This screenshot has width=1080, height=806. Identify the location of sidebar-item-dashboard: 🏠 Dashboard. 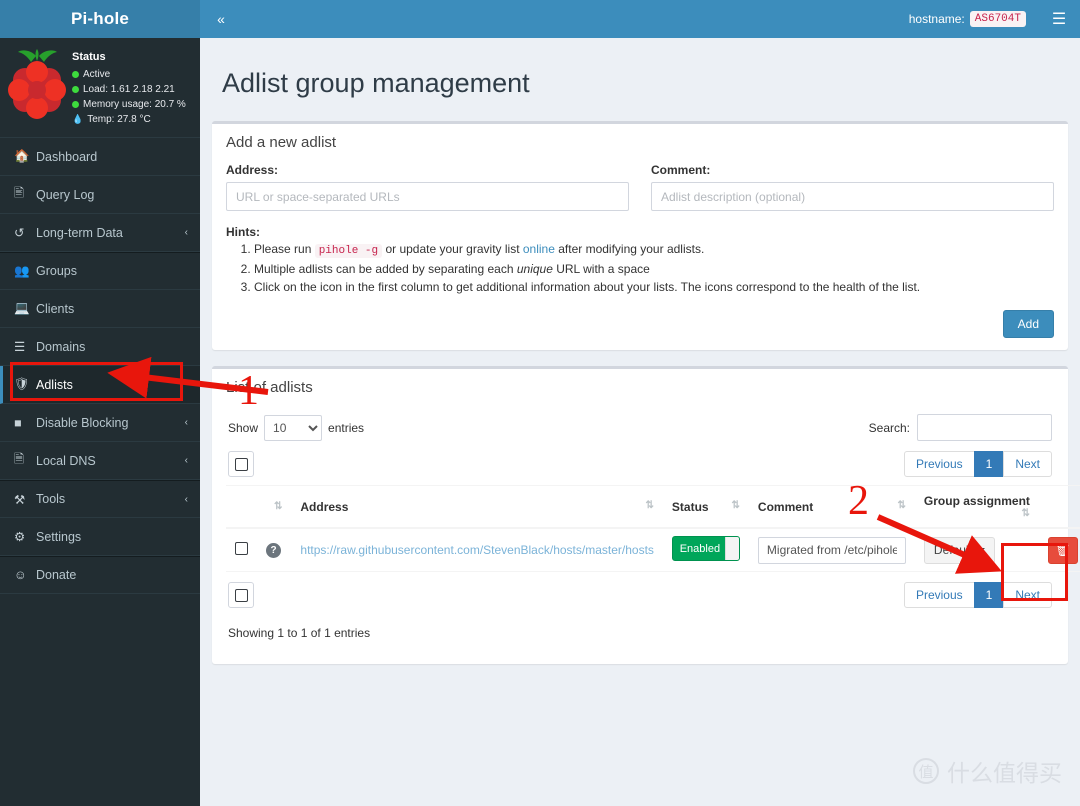
(100, 157).